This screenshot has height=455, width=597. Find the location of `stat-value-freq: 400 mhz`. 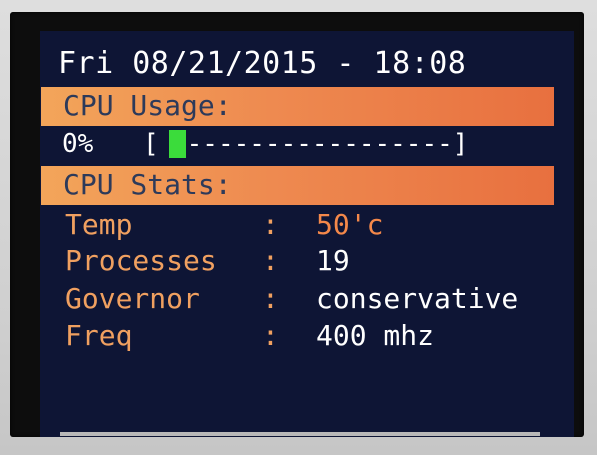

stat-value-freq: 400 mhz is located at coordinates (375, 335).